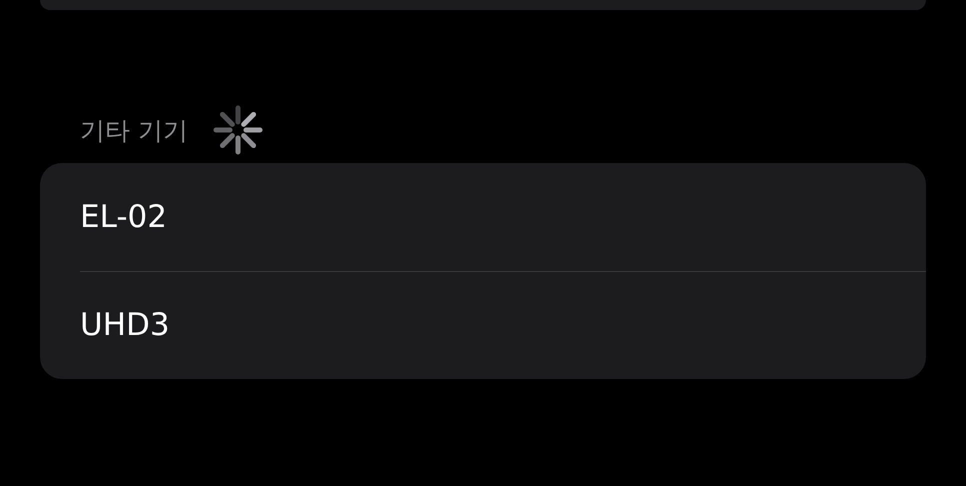 The image size is (966, 486). Describe the element at coordinates (123, 217) in the screenshot. I see `device-name: EL-02` at that location.